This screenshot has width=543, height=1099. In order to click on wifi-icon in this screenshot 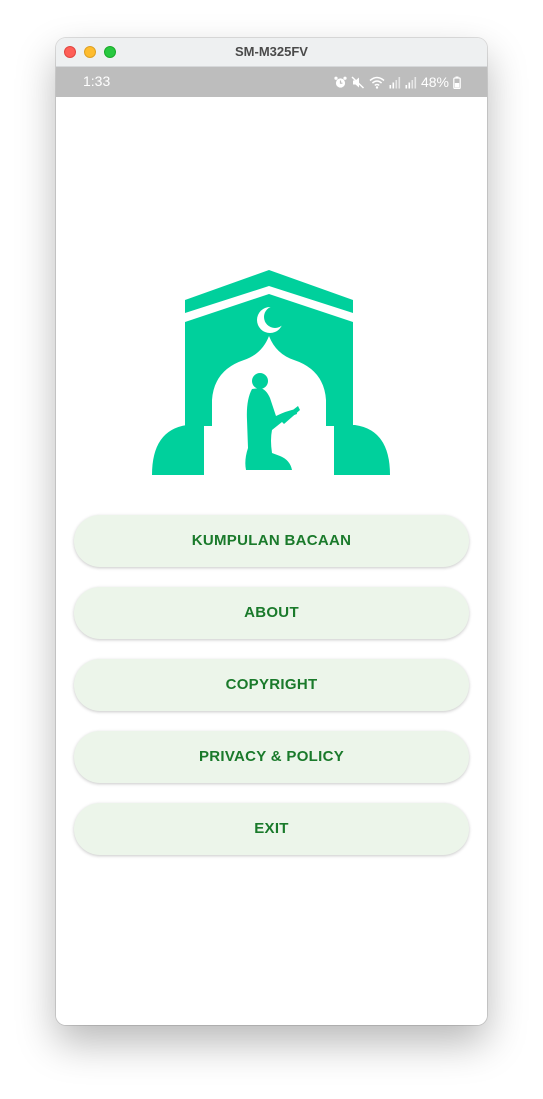, I will do `click(377, 82)`.